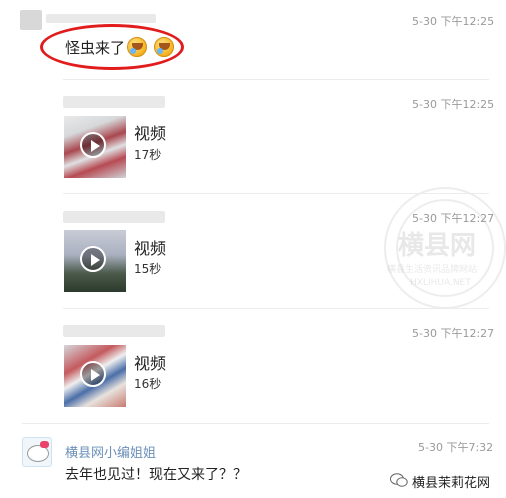  What do you see at coordinates (148, 269) in the screenshot?
I see `video-duration: 15秒` at bounding box center [148, 269].